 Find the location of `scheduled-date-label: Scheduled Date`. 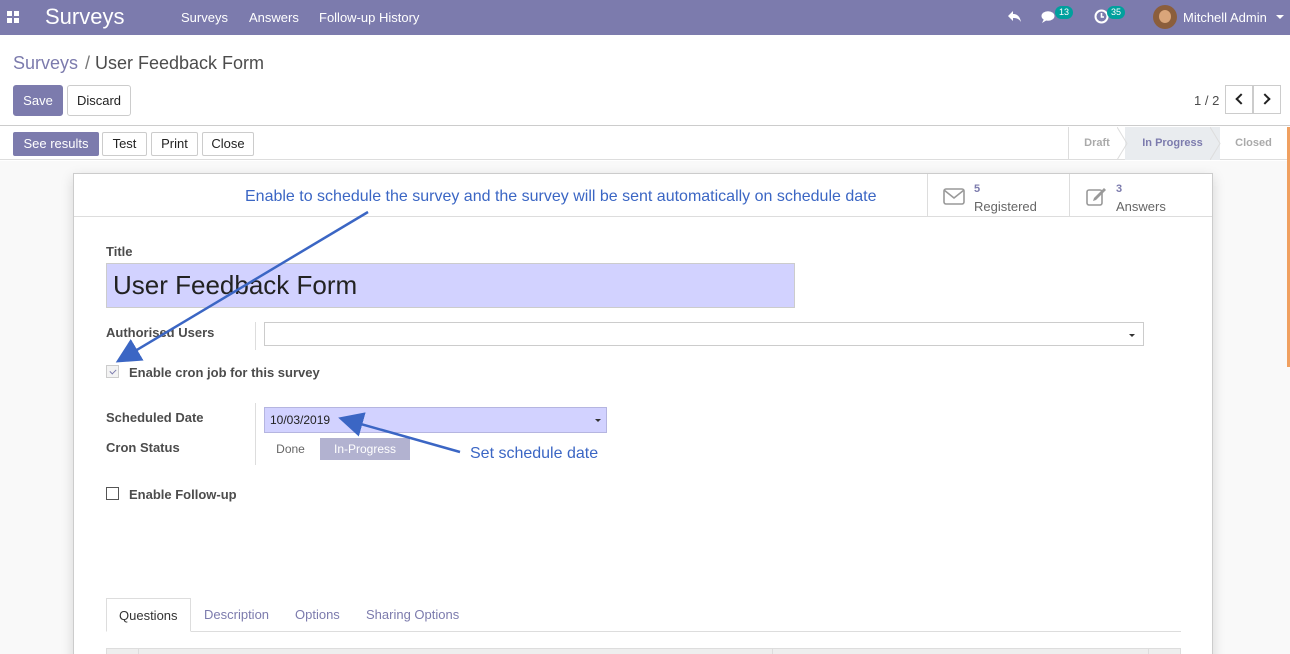

scheduled-date-label: Scheduled Date is located at coordinates (155, 417).